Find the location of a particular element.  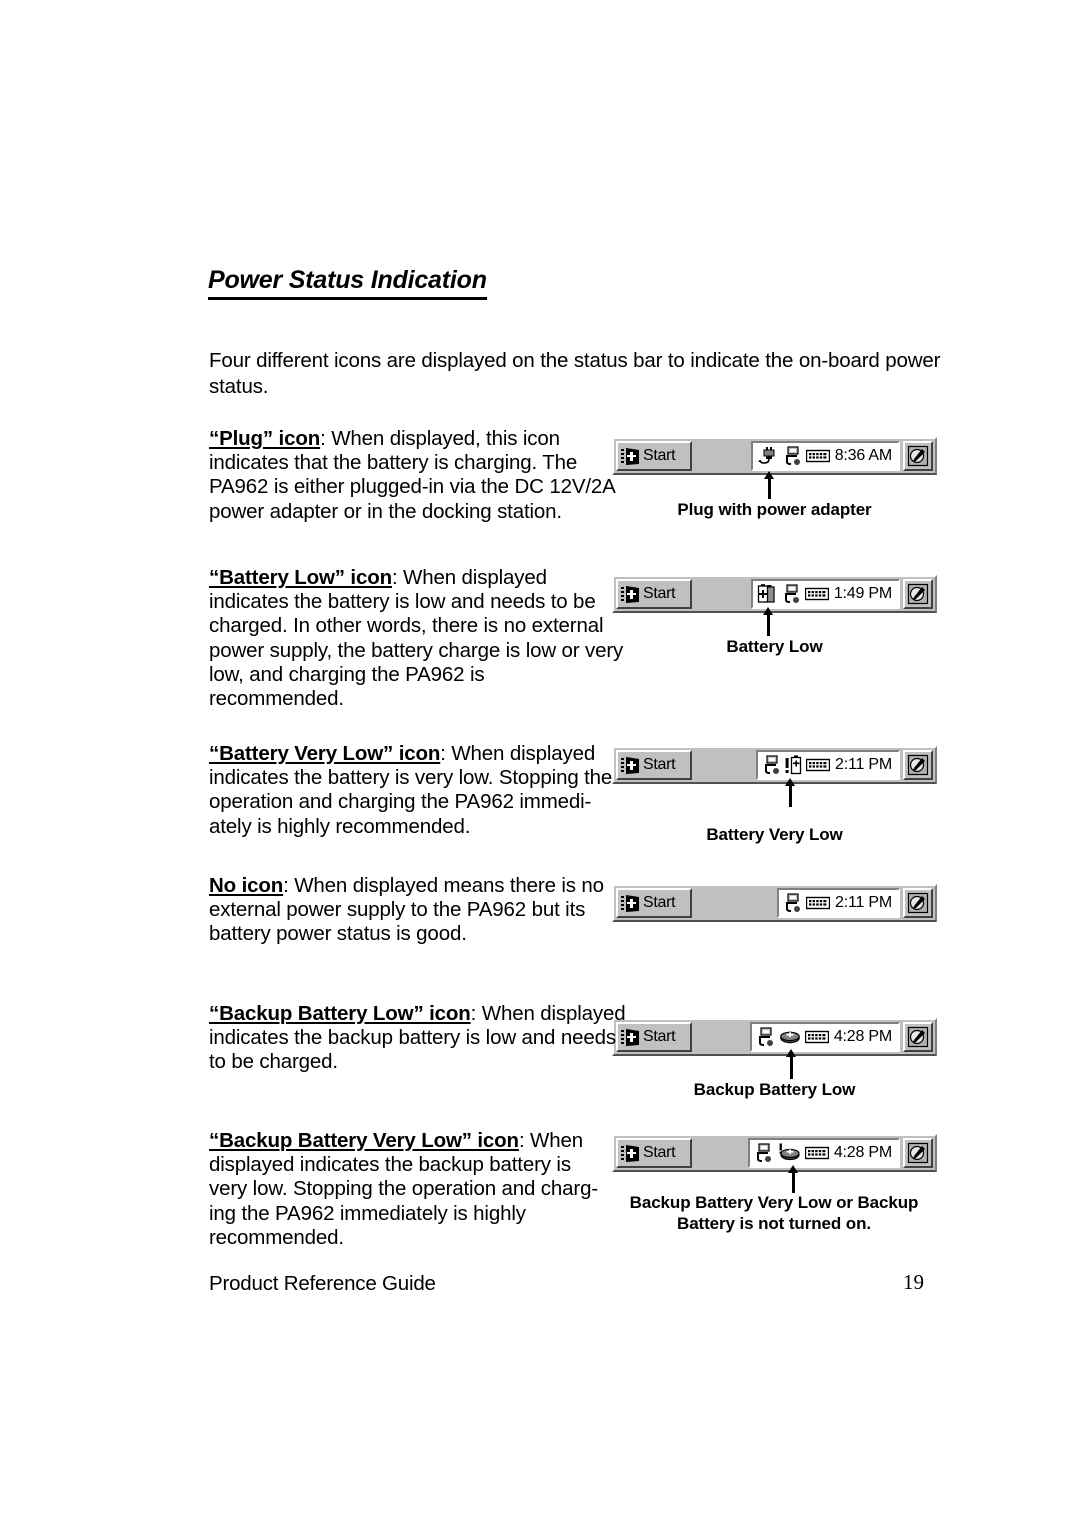

footer-document-title: Product Reference Guide is located at coordinates (322, 1283).